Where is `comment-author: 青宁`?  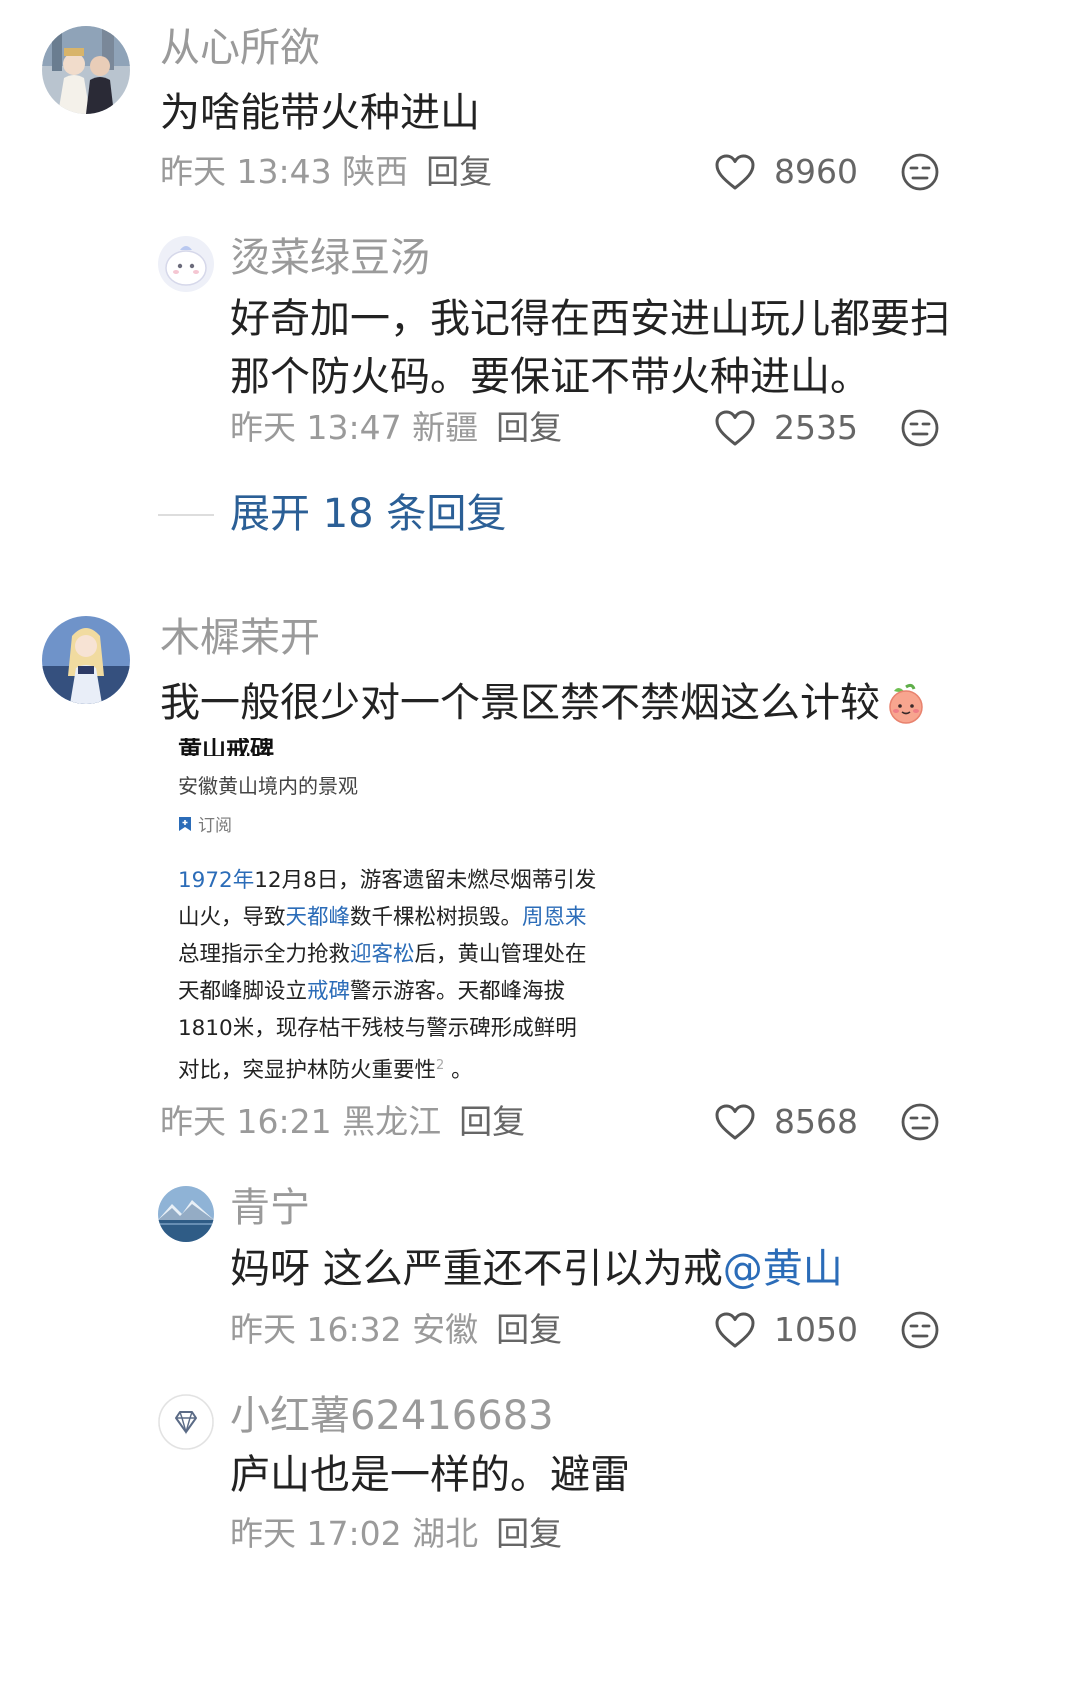
comment-author: 青宁 is located at coordinates (270, 1208).